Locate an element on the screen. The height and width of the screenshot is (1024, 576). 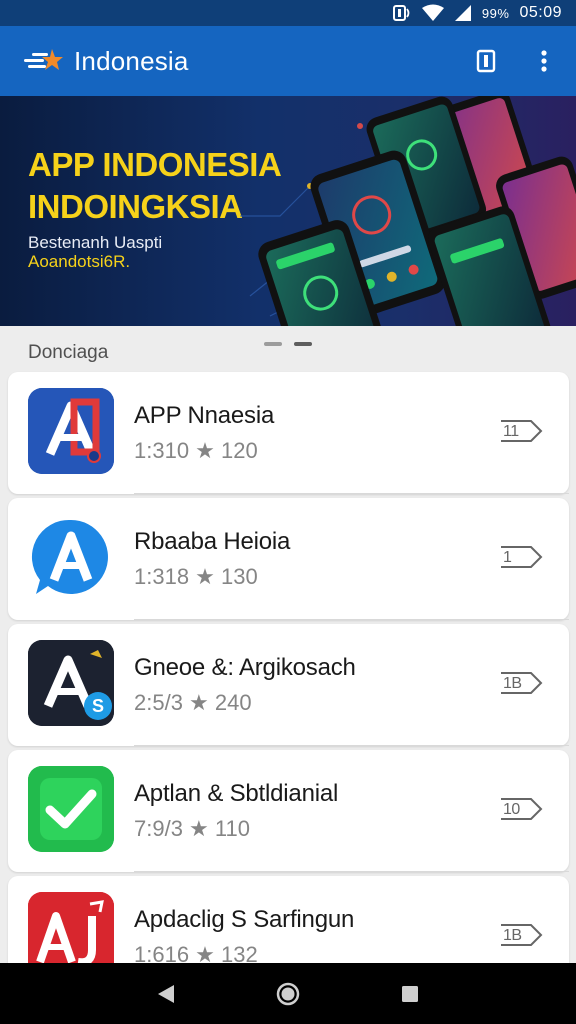
more-vert-icon is located at coordinates (544, 61).